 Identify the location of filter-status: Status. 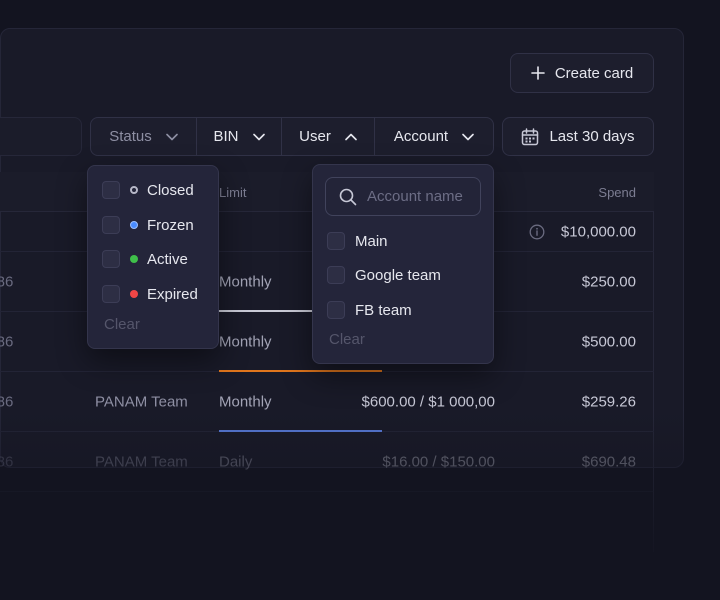
(144, 136).